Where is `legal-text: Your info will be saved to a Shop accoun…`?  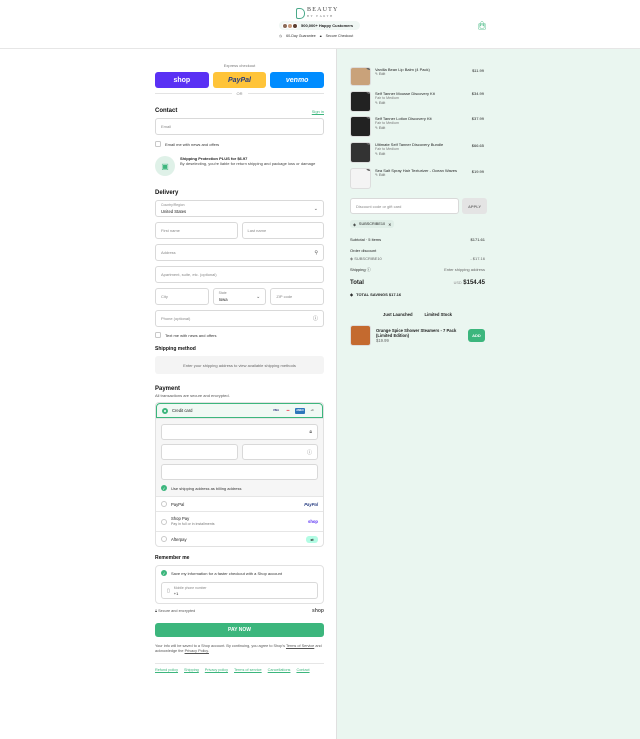 legal-text: Your info will be saved to a Shop accoun… is located at coordinates (239, 649).